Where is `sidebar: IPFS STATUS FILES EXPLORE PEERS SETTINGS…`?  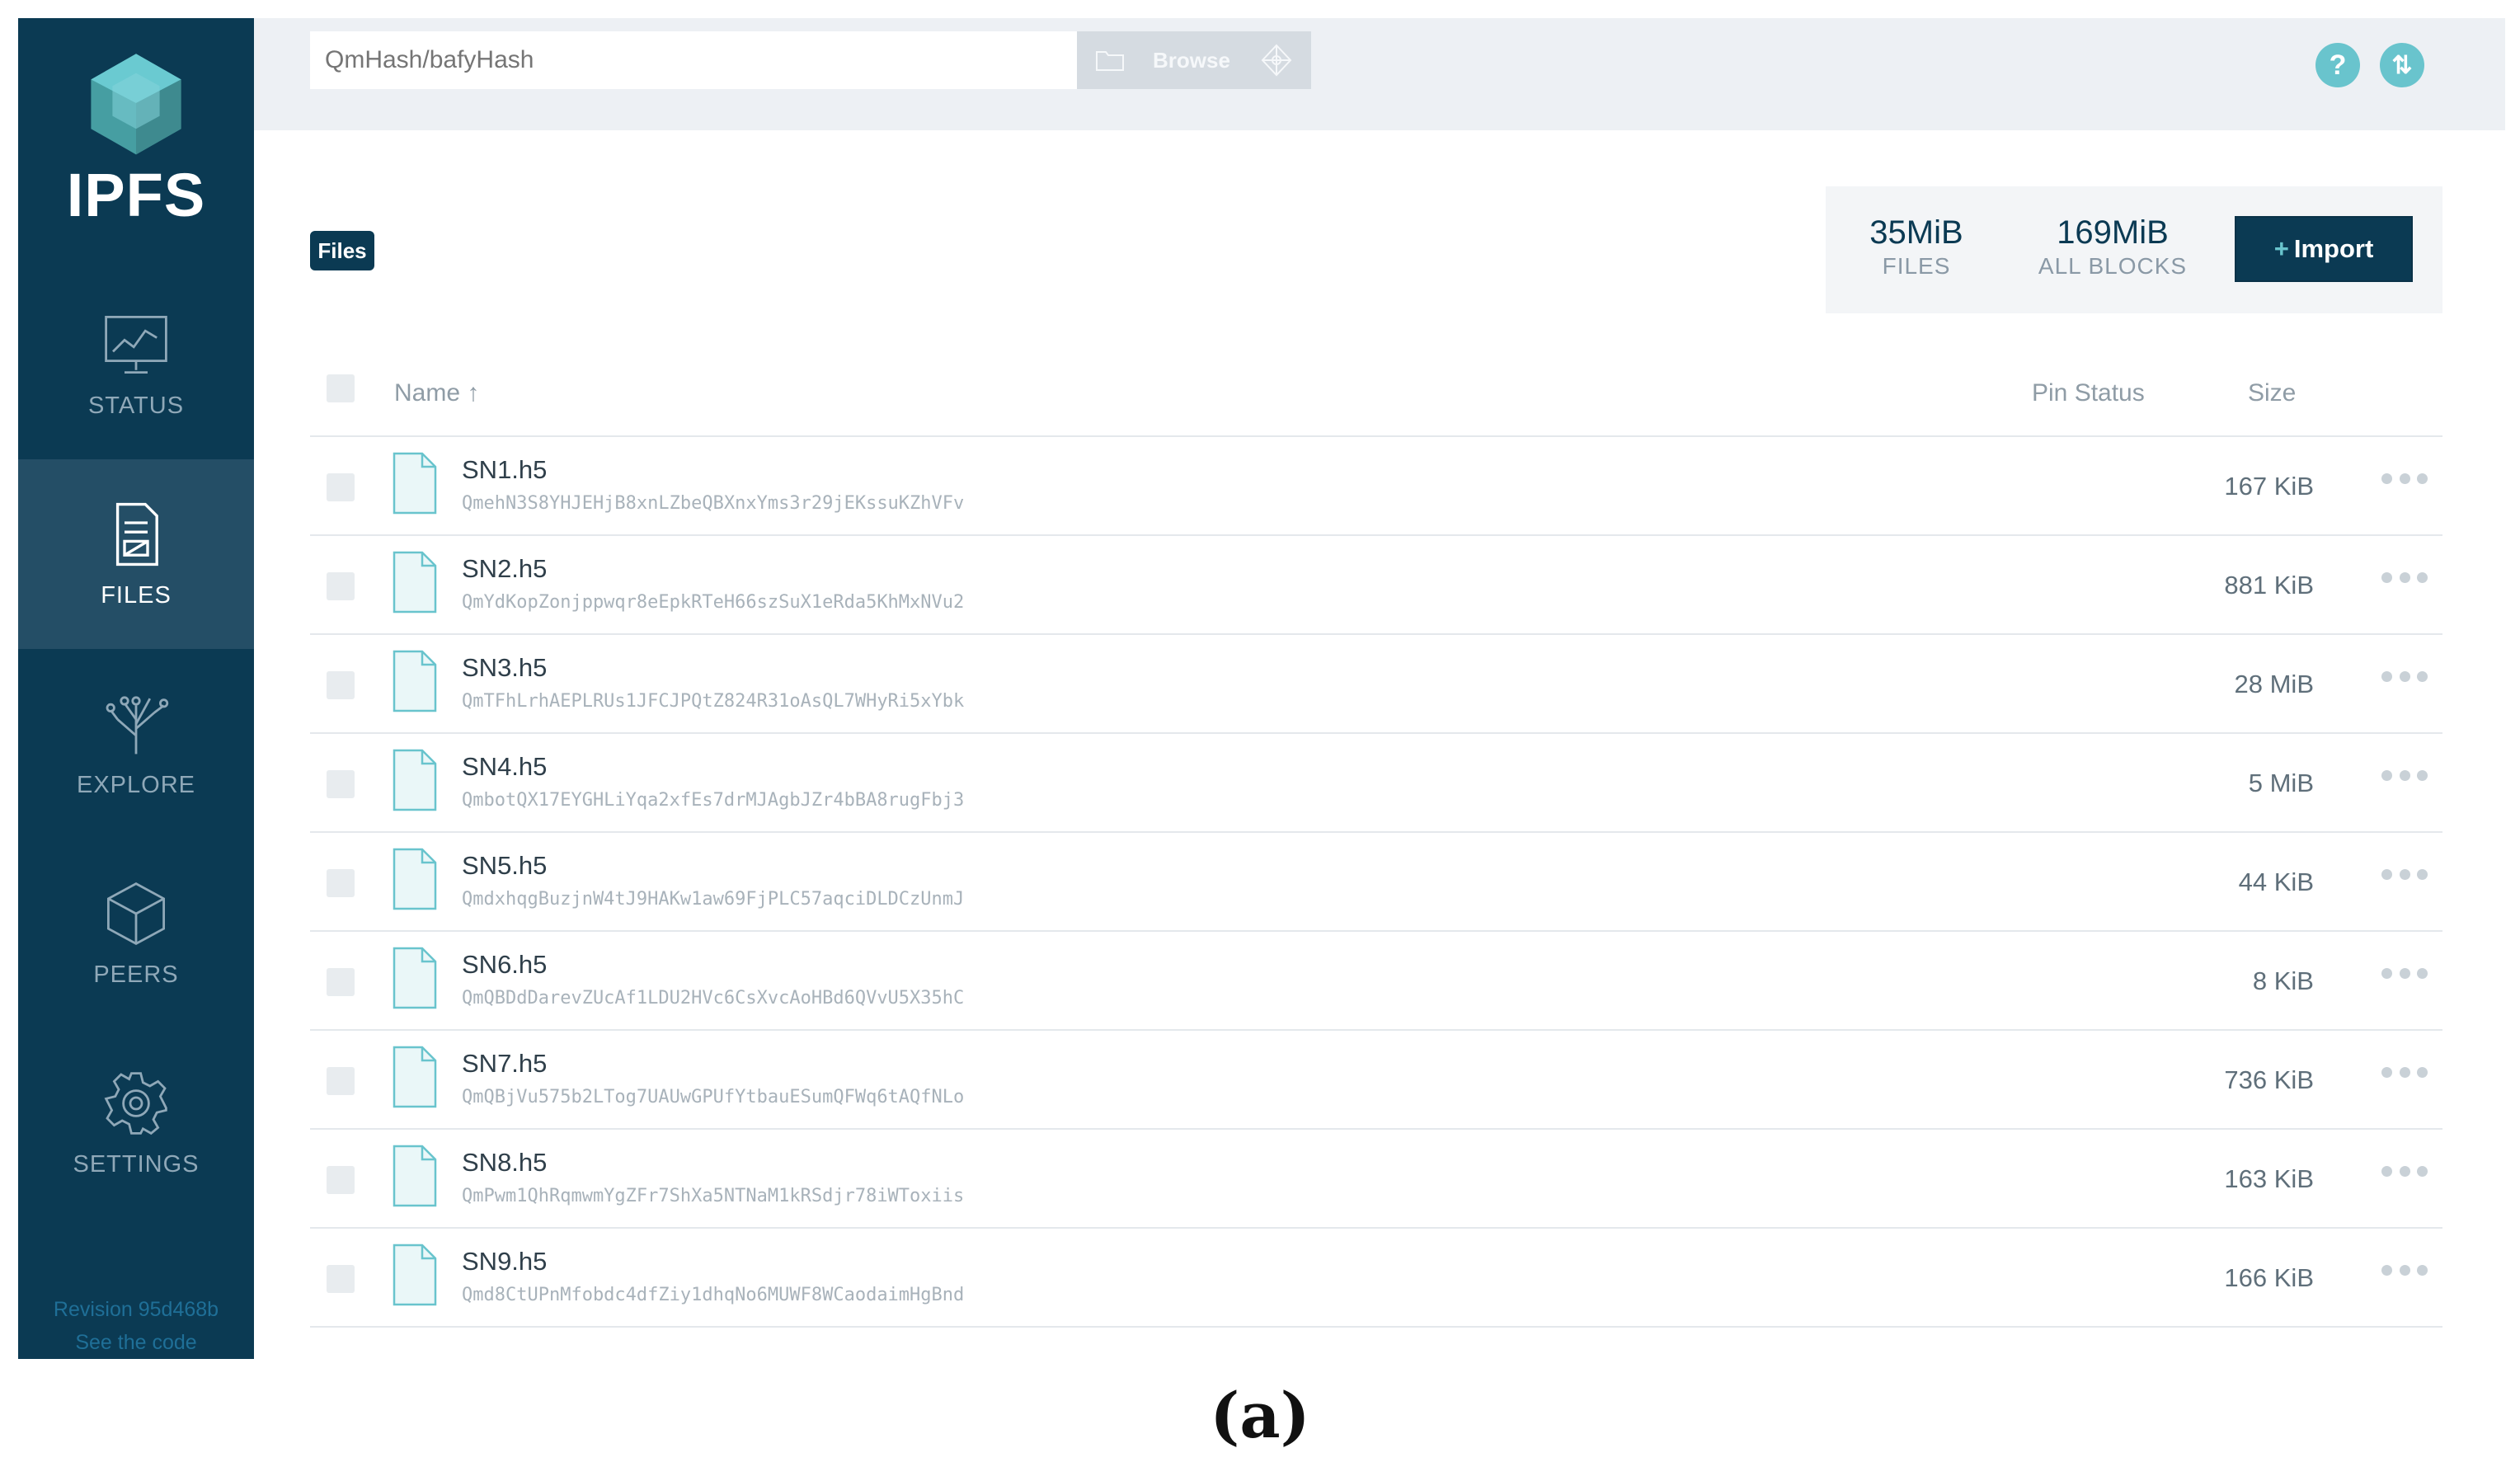
sidebar: IPFS STATUS FILES EXPLORE PEERS SETTINGS… is located at coordinates (136, 688).